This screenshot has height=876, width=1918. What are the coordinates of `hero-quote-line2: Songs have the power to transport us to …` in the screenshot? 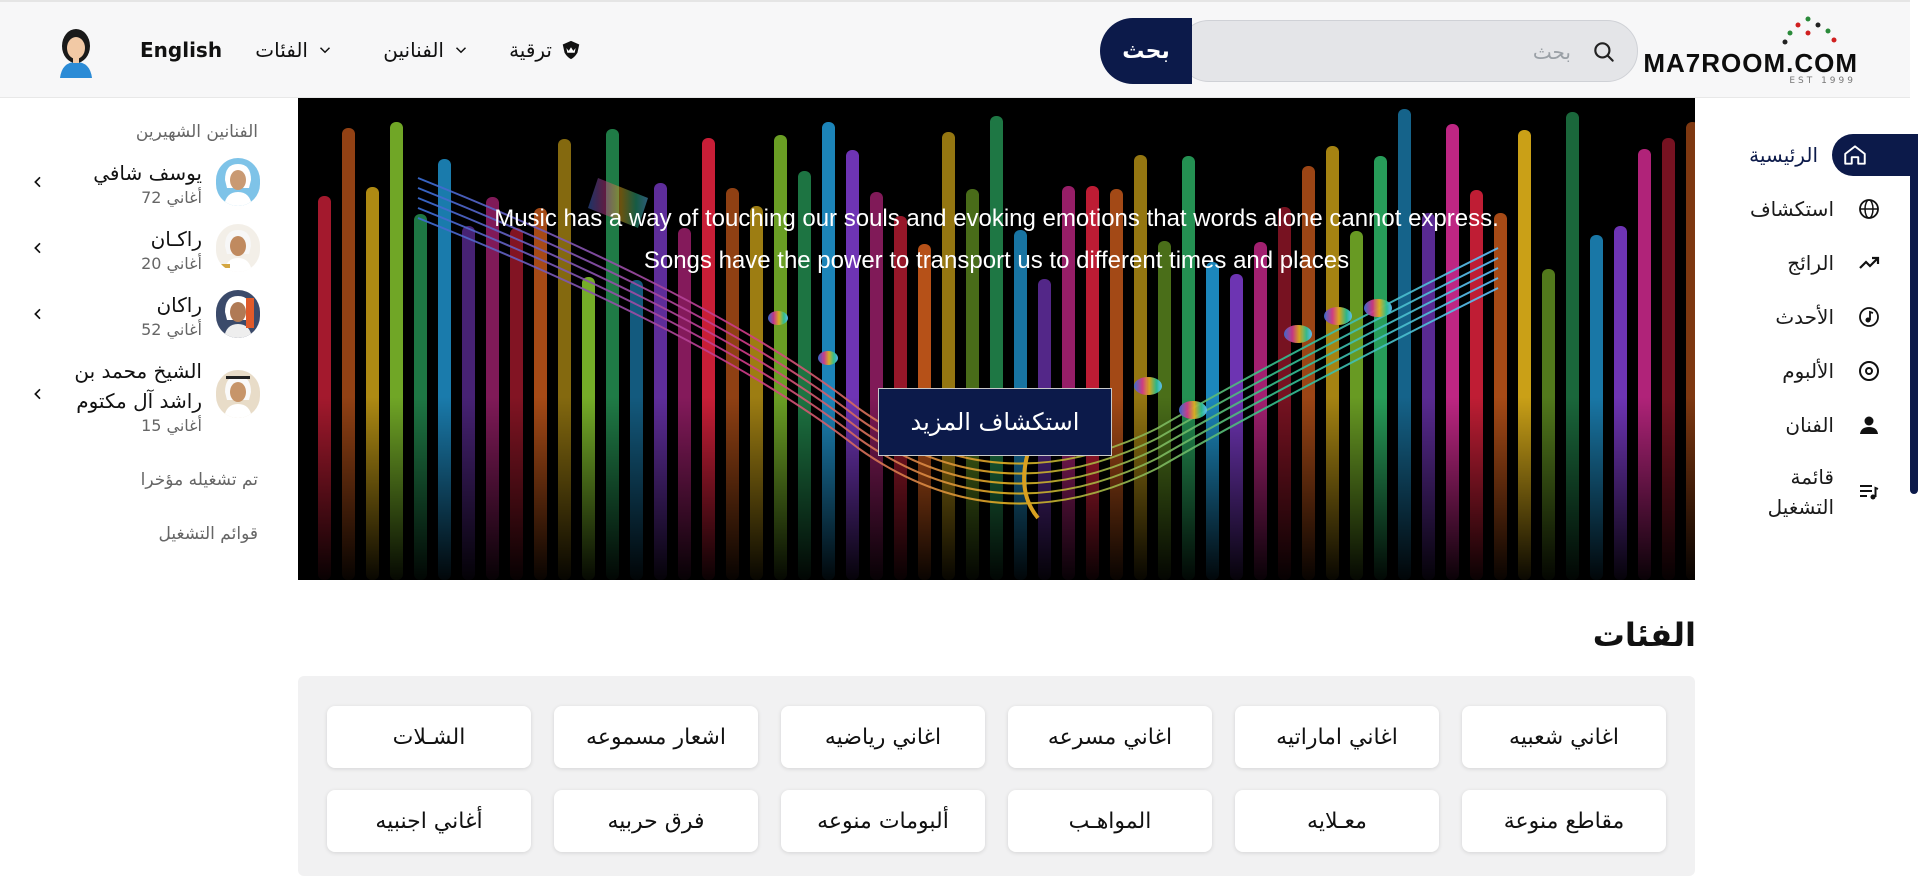 It's located at (996, 260).